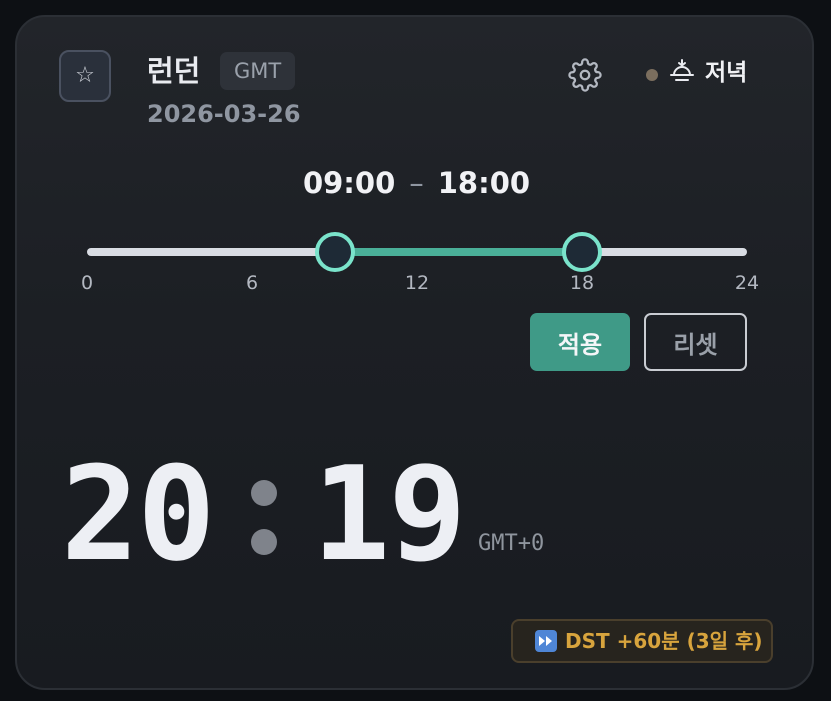 Image resolution: width=831 pixels, height=701 pixels. Describe the element at coordinates (264, 493) in the screenshot. I see `clock-colon-top` at that location.